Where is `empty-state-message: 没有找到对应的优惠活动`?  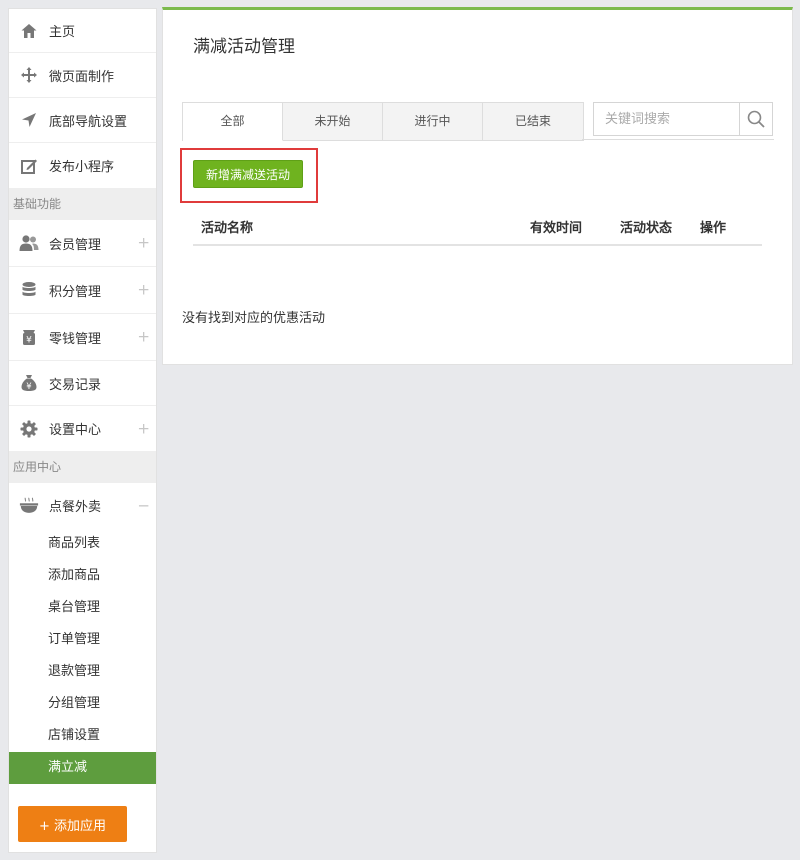 empty-state-message: 没有找到对应的优惠活动 is located at coordinates (254, 318).